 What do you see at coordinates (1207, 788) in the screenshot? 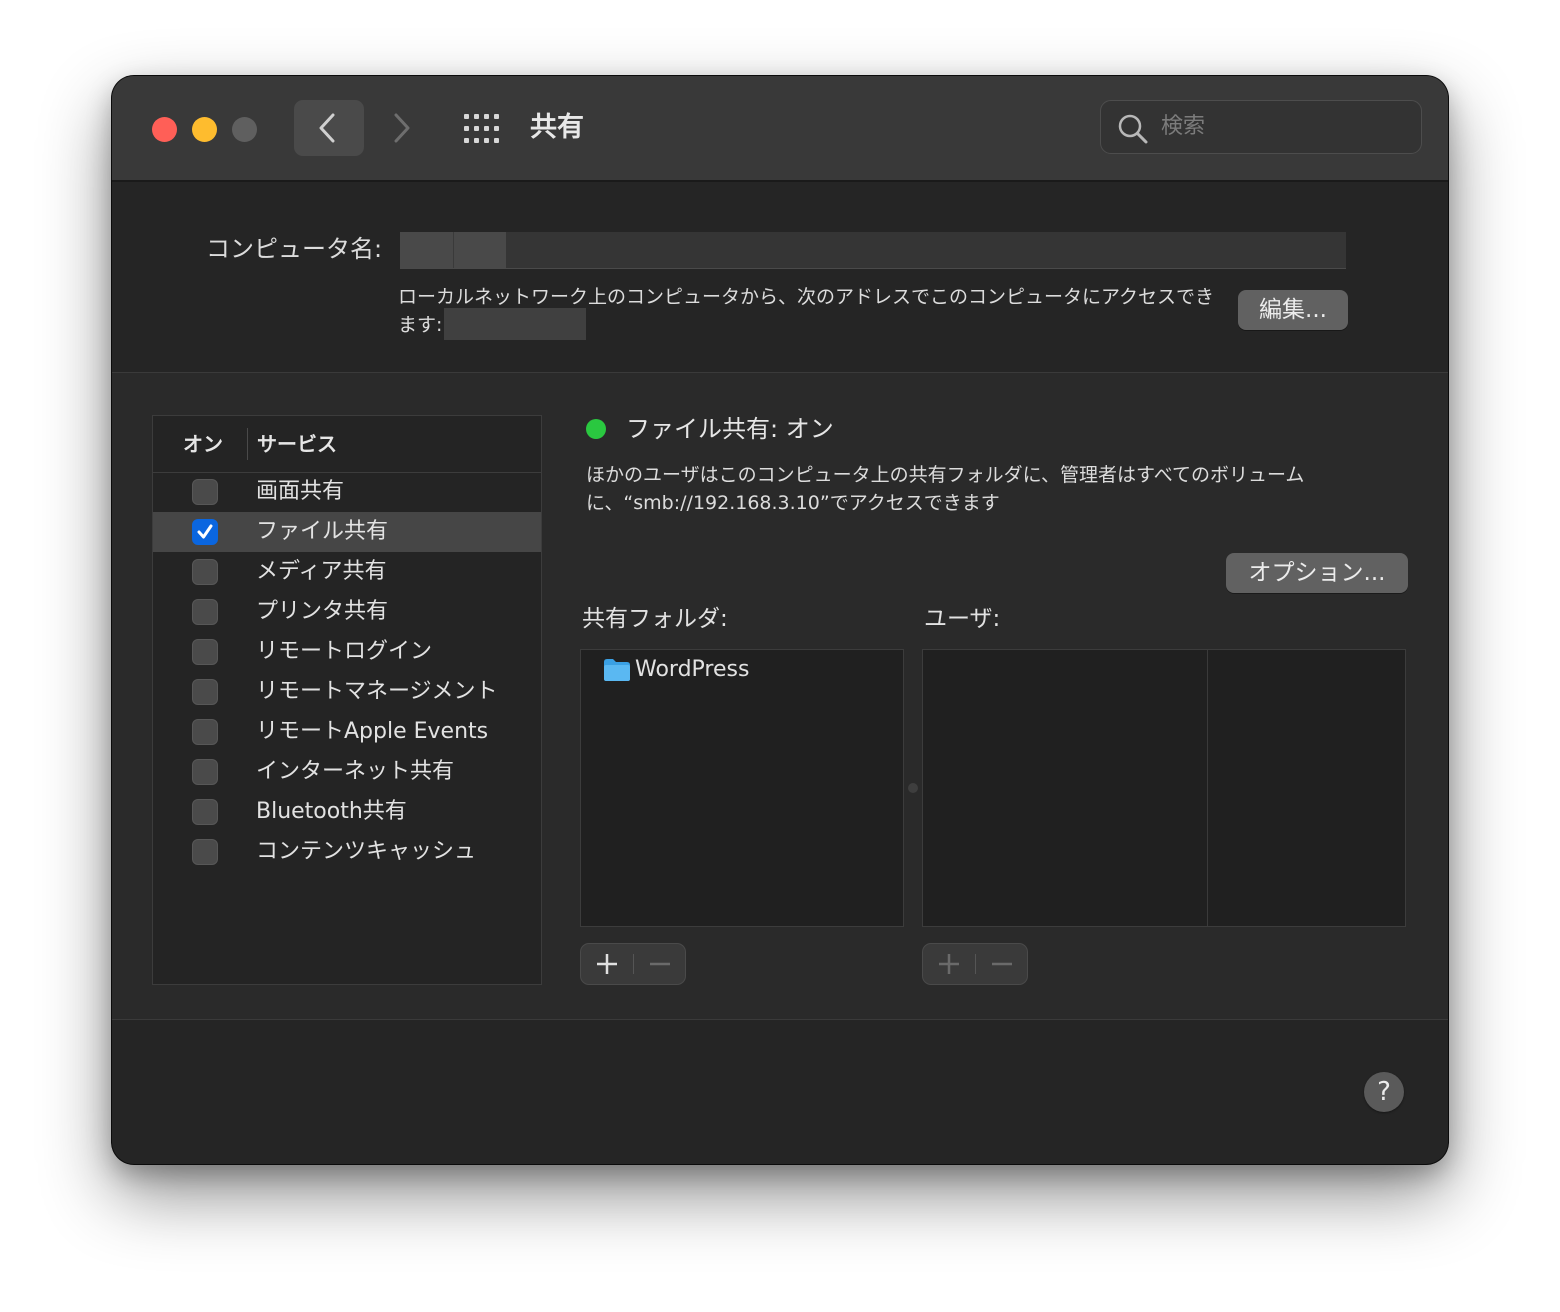
I see `users-column-divider` at bounding box center [1207, 788].